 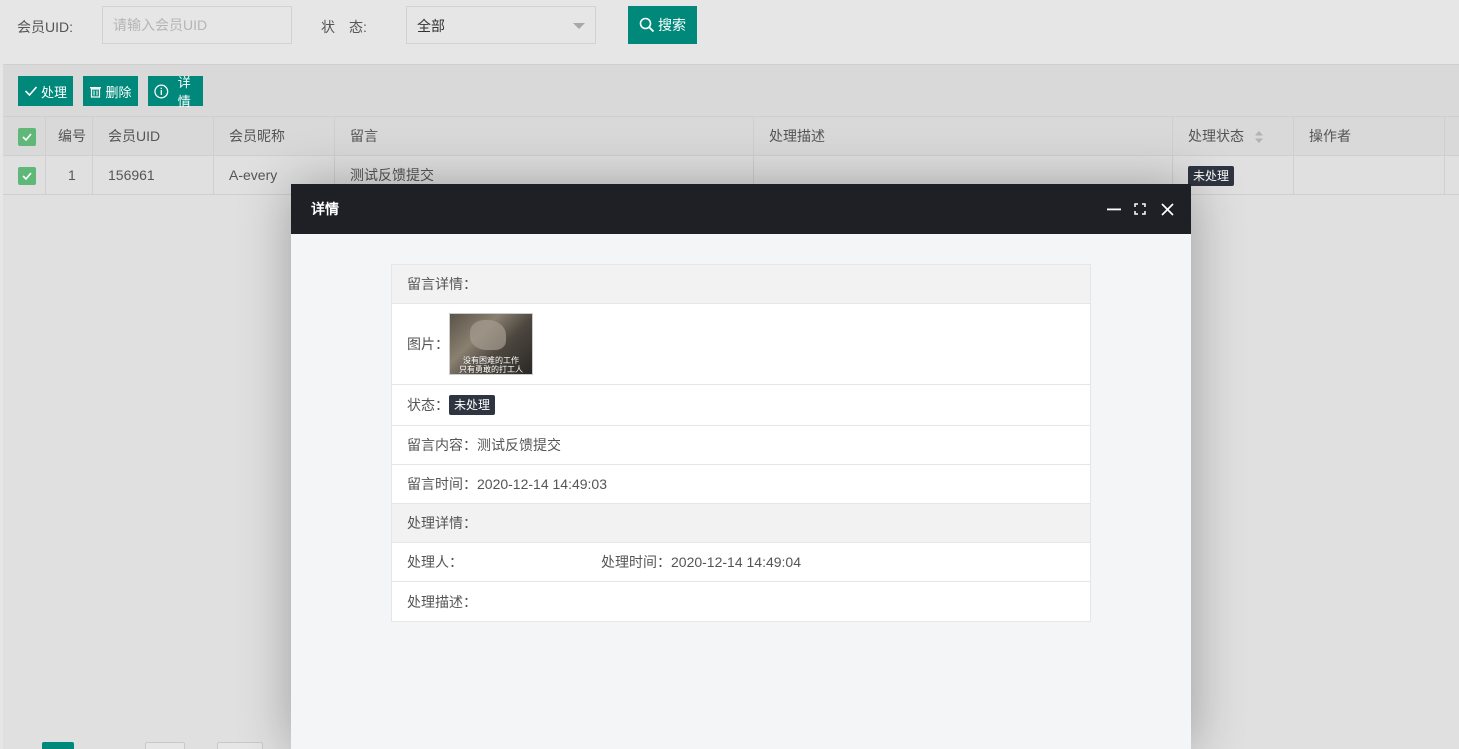 I want to click on select-all-checkbox, so click(x=27, y=137).